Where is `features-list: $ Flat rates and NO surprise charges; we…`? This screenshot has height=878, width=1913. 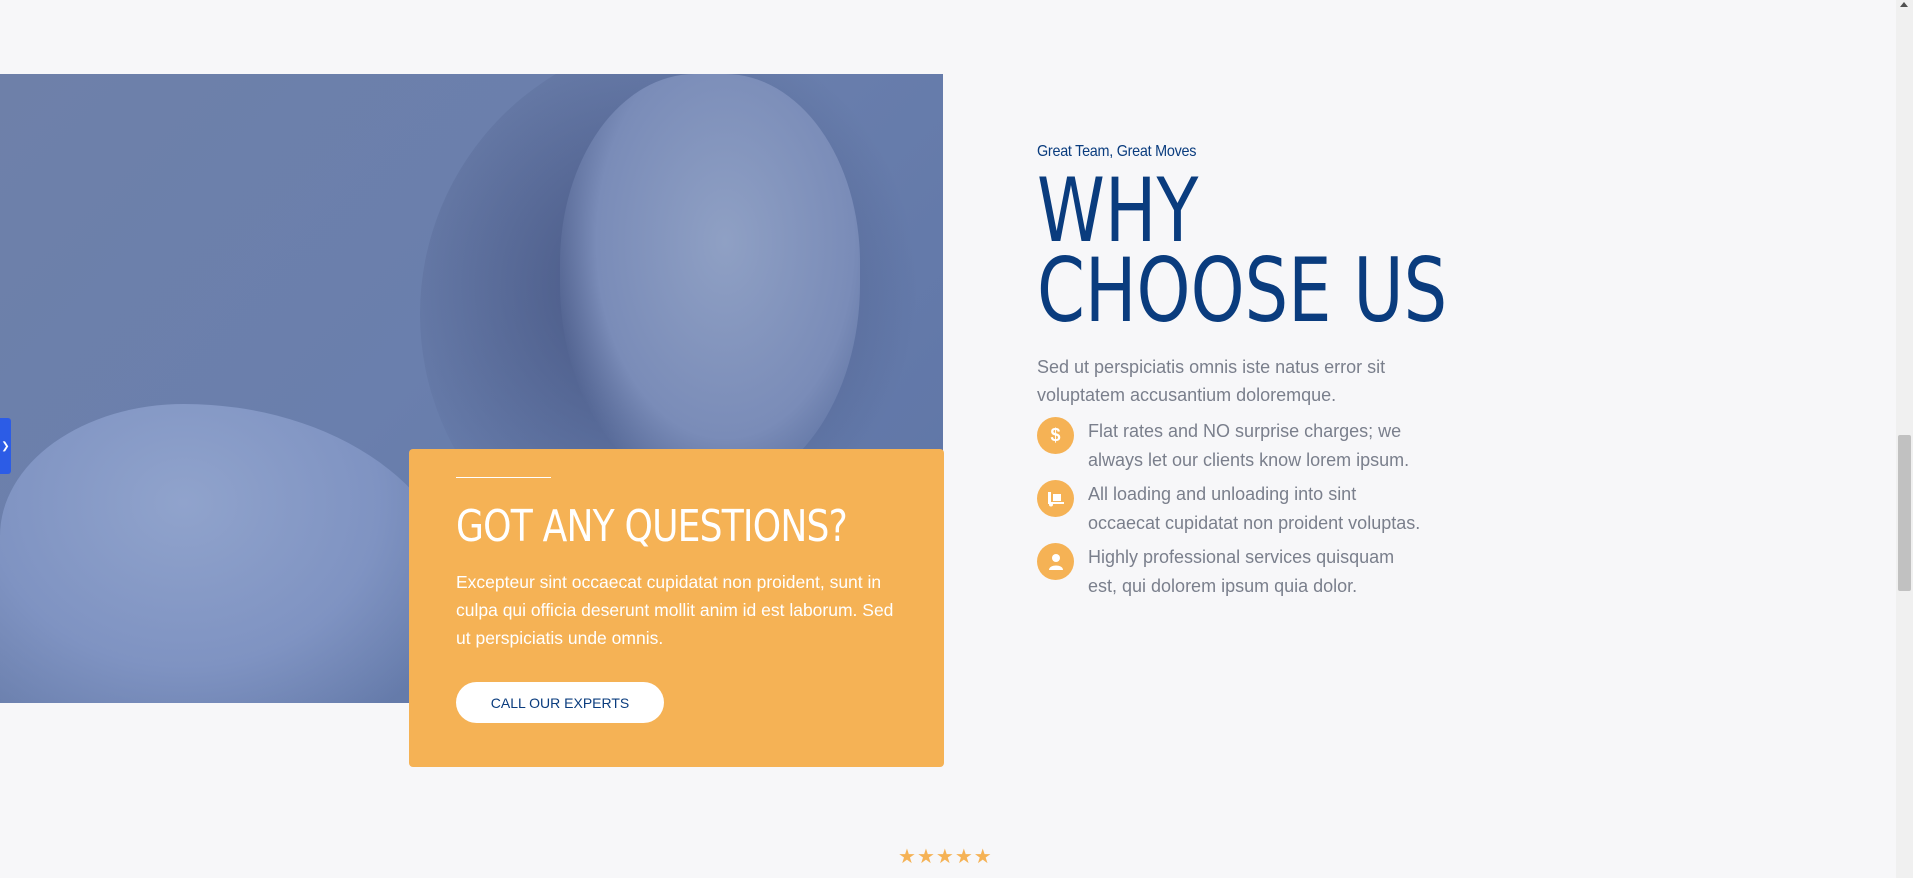
features-list: $ Flat rates and NO surprise charges; we… is located at coordinates (1252, 508).